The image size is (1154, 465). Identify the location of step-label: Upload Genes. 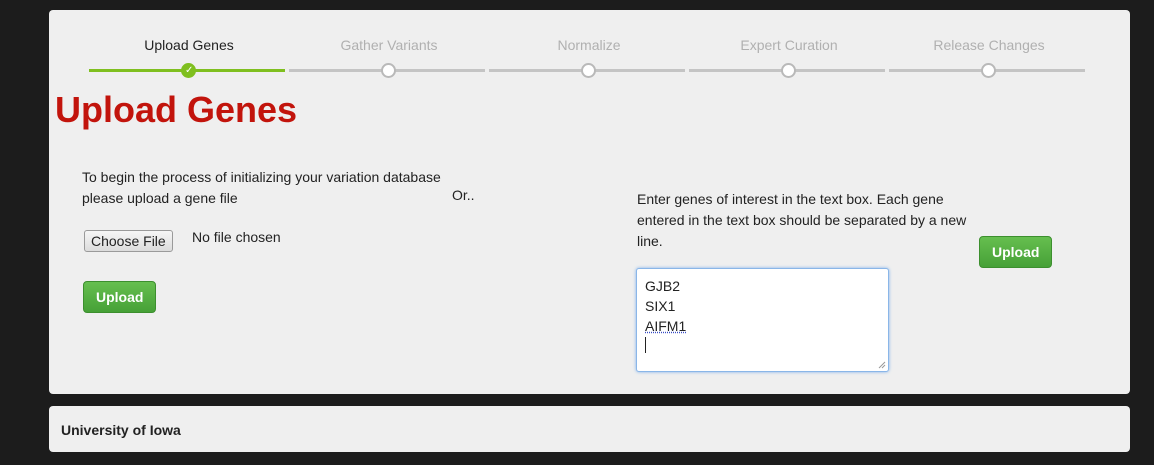
(189, 45).